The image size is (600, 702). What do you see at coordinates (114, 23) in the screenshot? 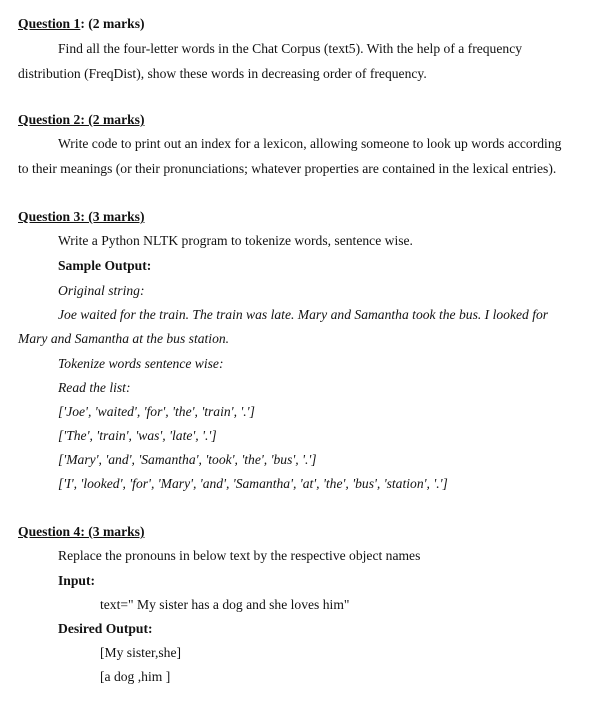
I see `question-1-marks: (2 marks)` at bounding box center [114, 23].